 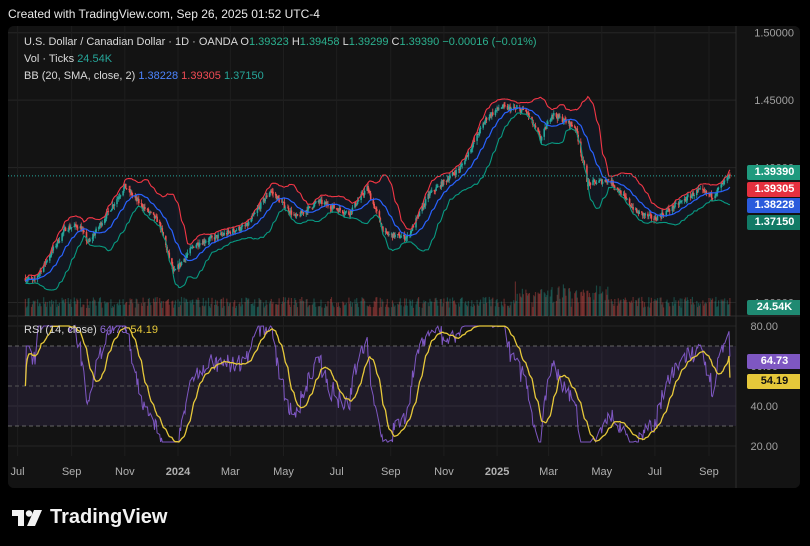 What do you see at coordinates (497, 472) in the screenshot?
I see `time-tick-label: 2025` at bounding box center [497, 472].